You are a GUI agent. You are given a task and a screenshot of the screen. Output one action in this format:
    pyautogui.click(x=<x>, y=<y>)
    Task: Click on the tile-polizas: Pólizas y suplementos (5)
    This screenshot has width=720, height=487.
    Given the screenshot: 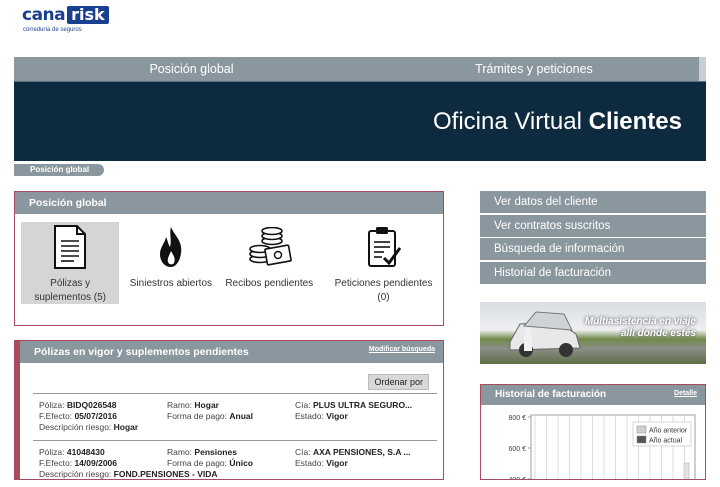 What is the action you would take?
    pyautogui.click(x=70, y=263)
    